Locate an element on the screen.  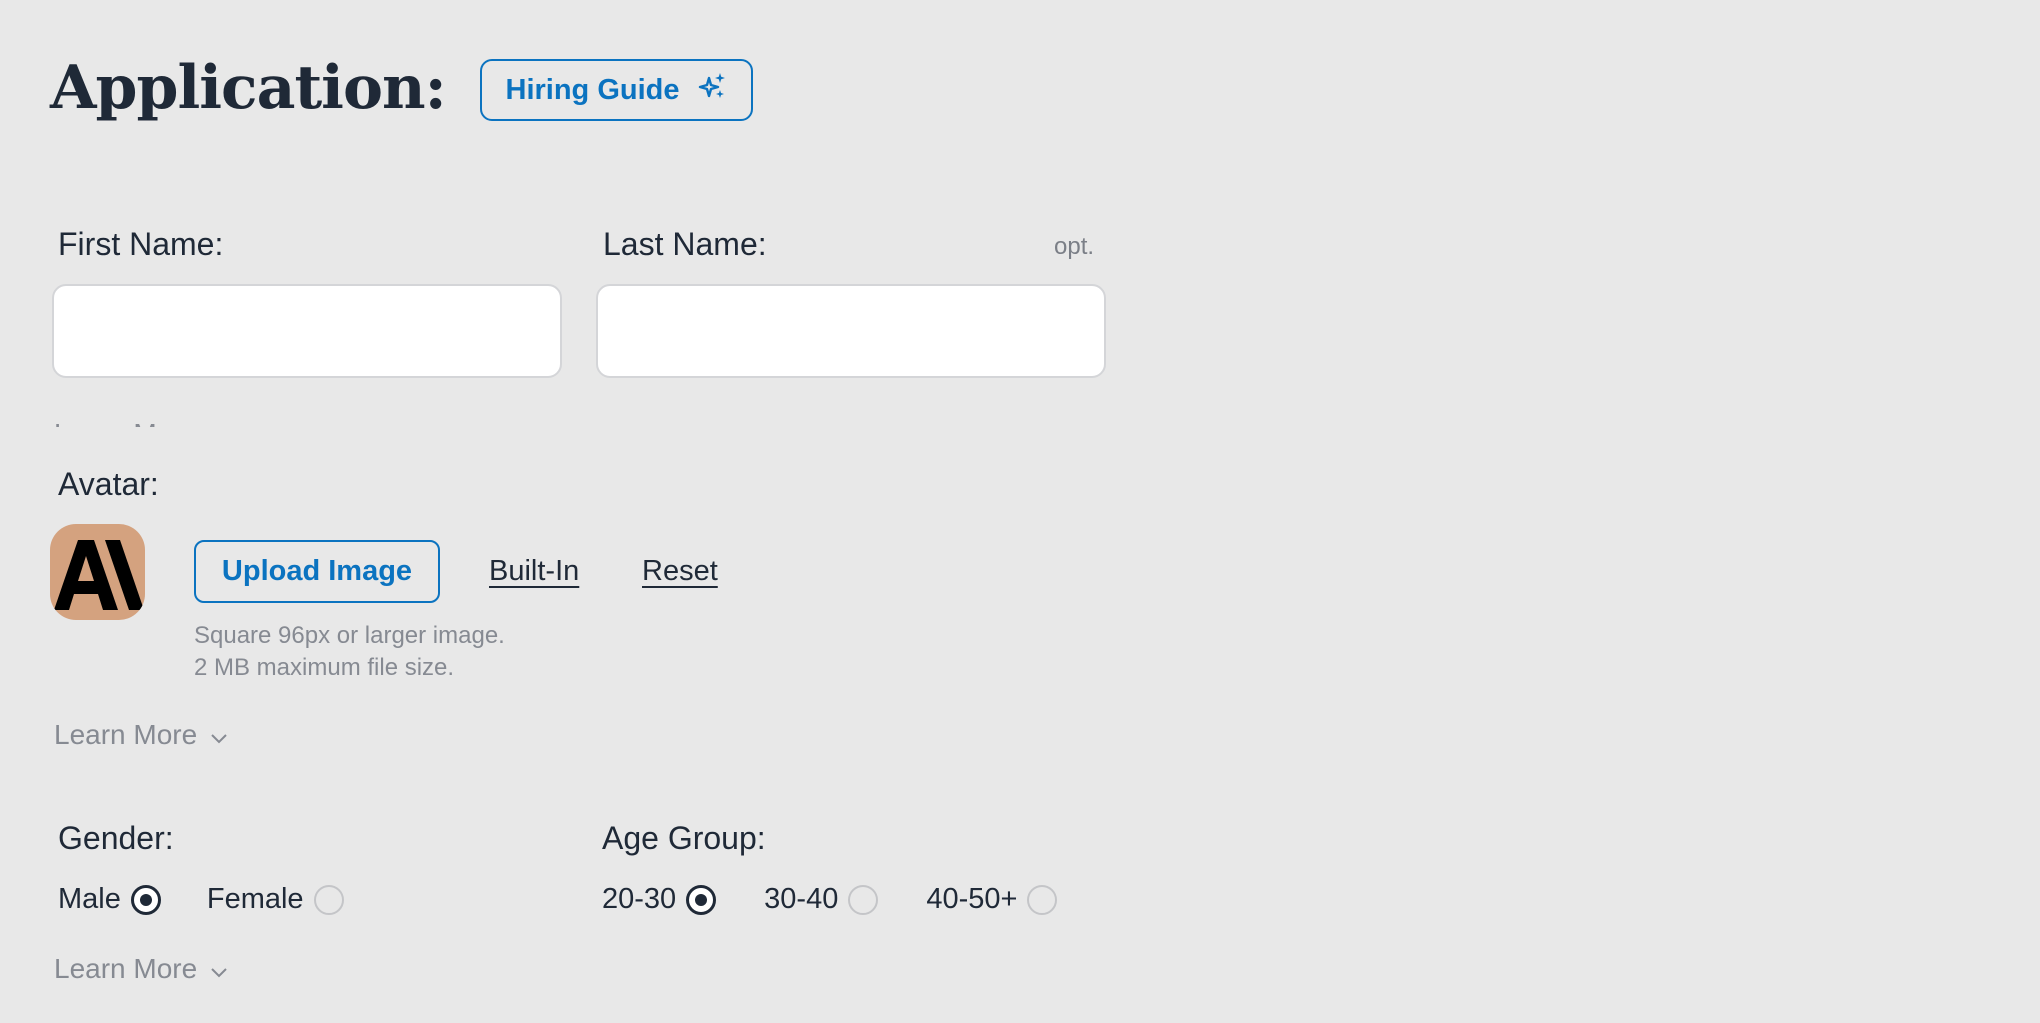
age-group-radio-group: 20-30 30-40 40-50+ is located at coordinates (830, 899).